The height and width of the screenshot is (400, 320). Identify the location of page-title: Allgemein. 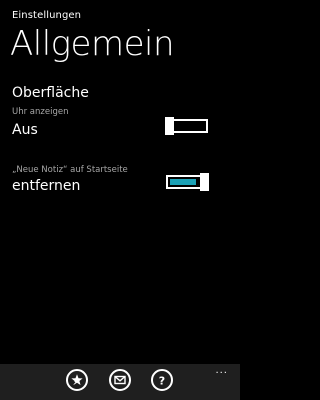
(92, 44).